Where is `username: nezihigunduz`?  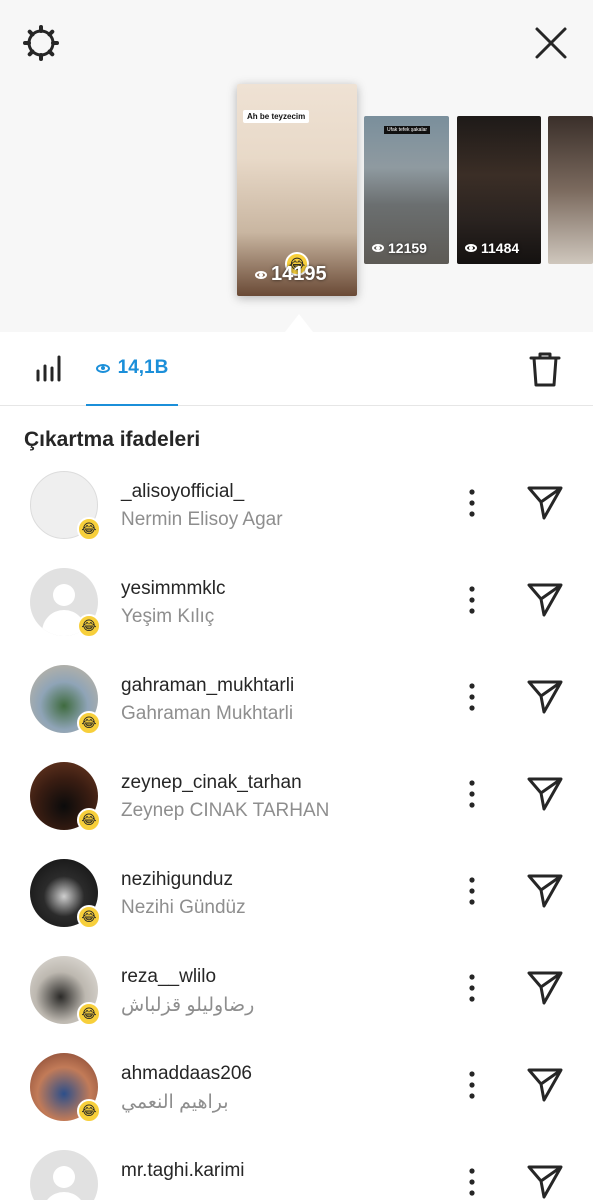 username: nezihigunduz is located at coordinates (177, 880).